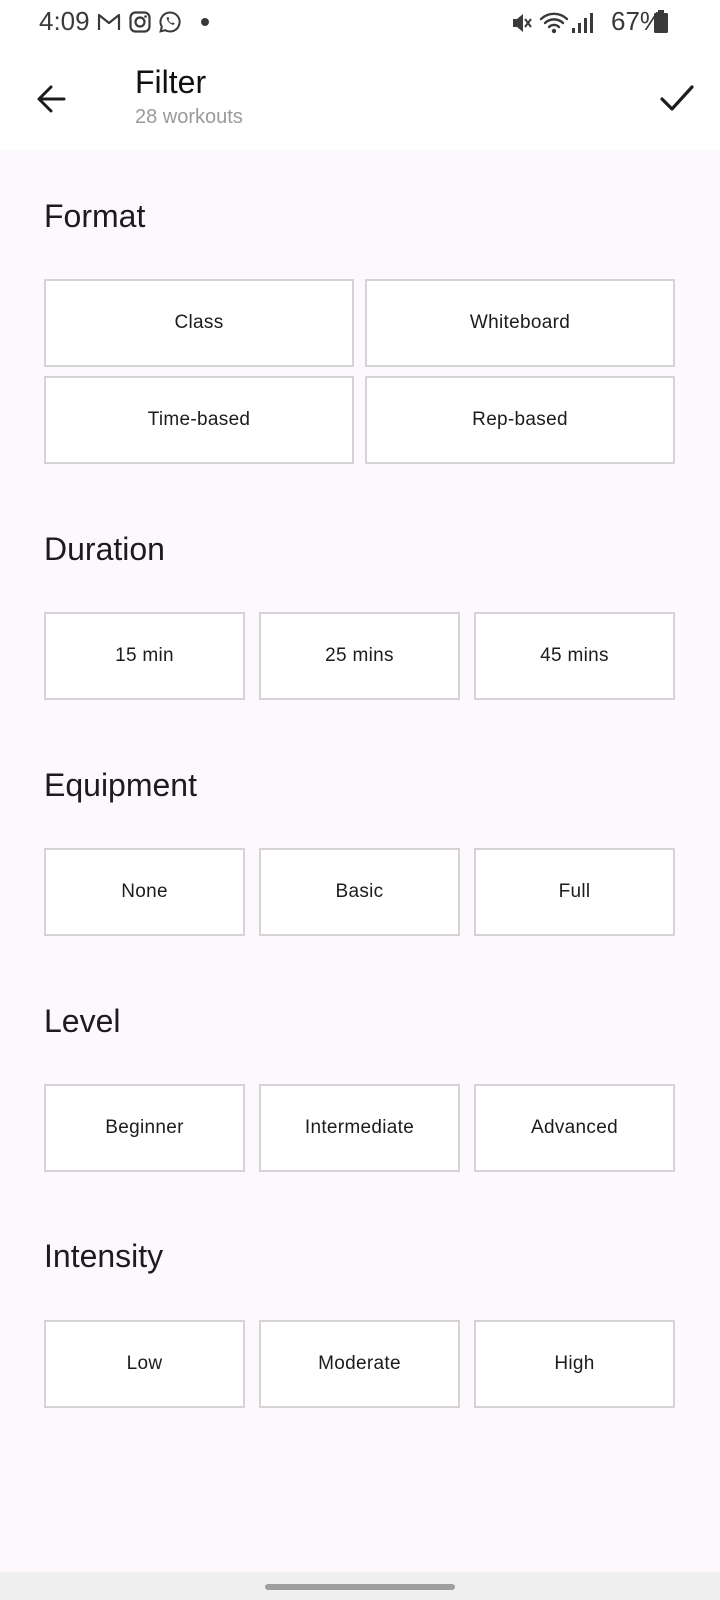 This screenshot has width=720, height=1600. I want to click on filter-chip-basic: Basic, so click(359, 892).